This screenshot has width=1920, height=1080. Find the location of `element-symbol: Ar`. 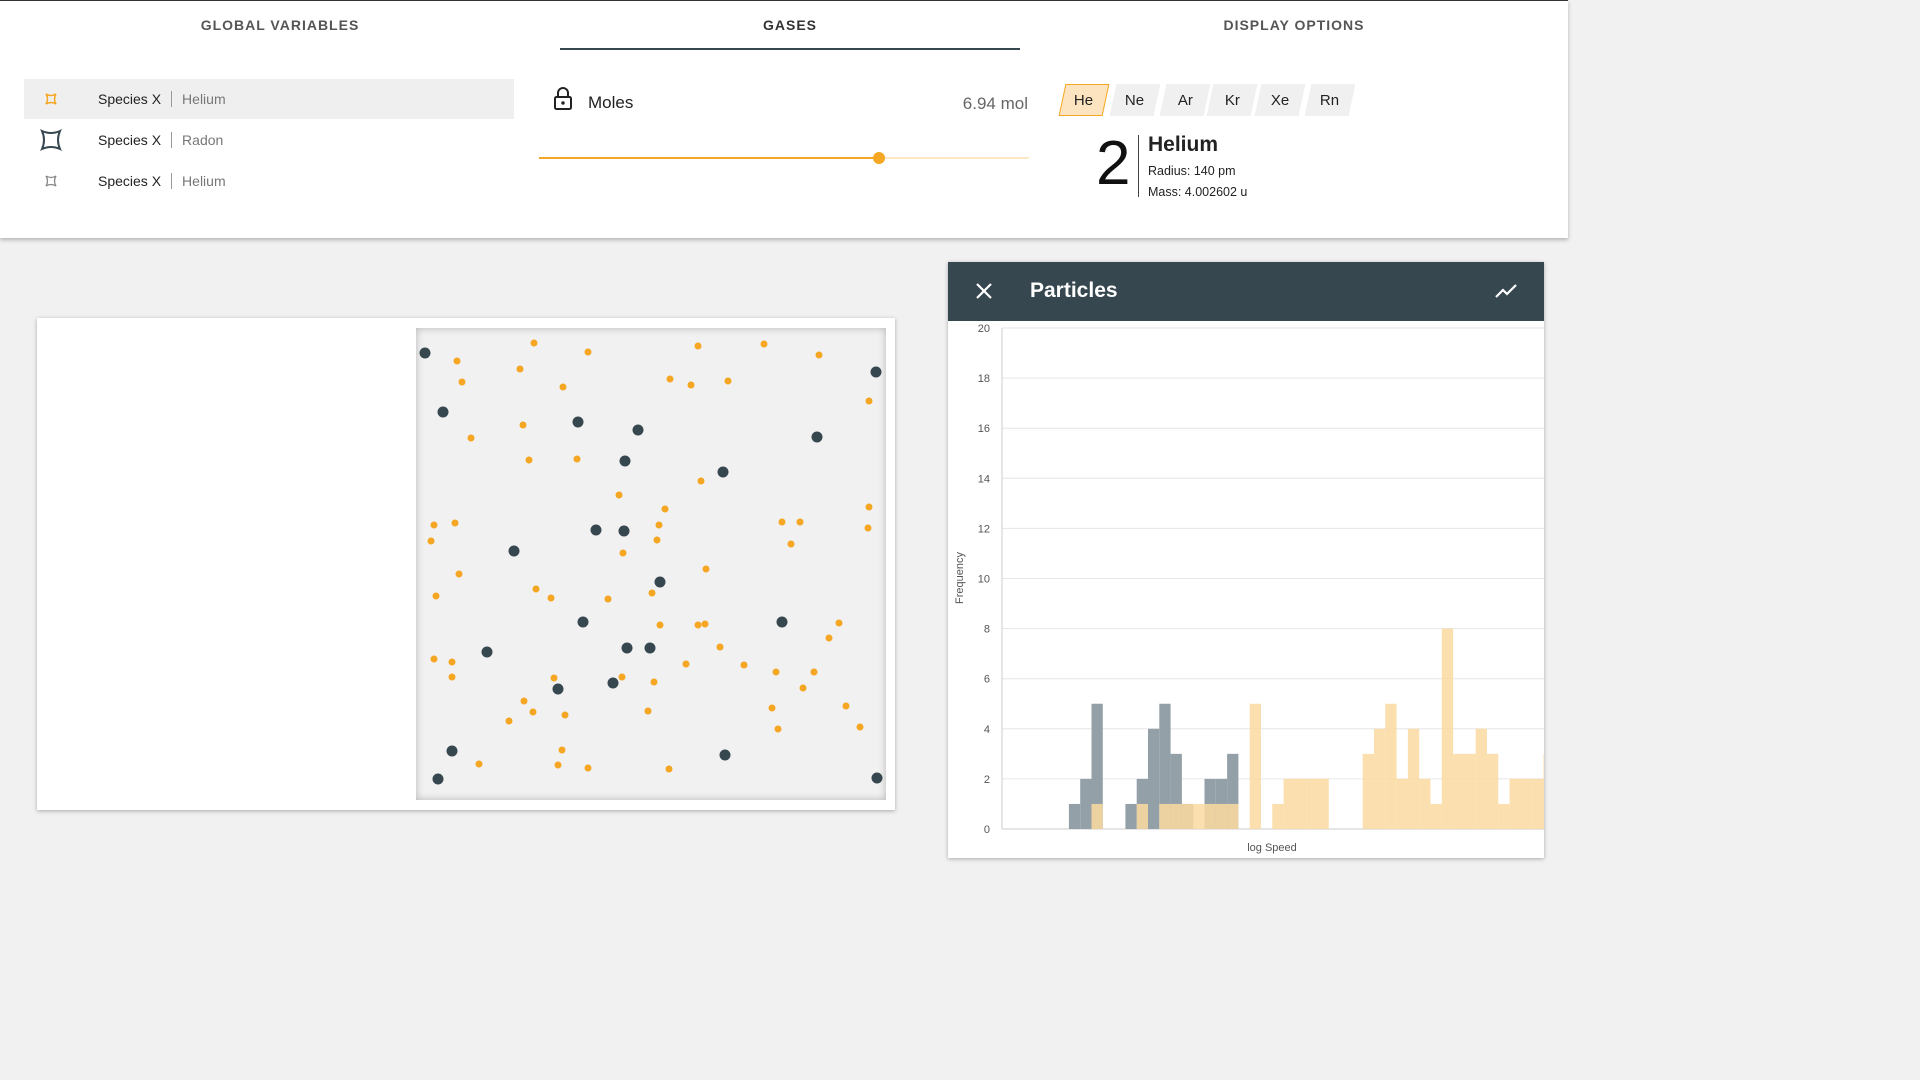

element-symbol: Ar is located at coordinates (1185, 100).